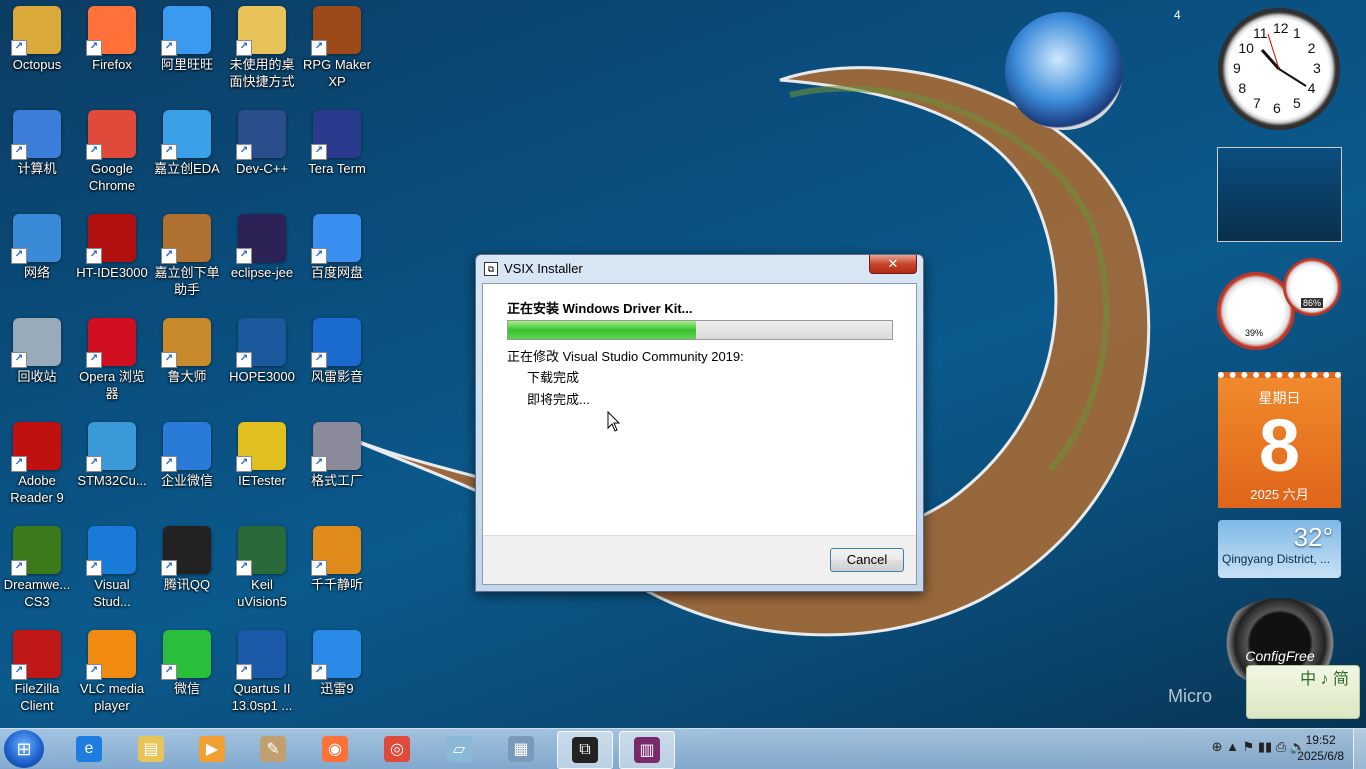  What do you see at coordinates (1303, 692) in the screenshot?
I see `ime-language-bar: 中 ♪ 简` at bounding box center [1303, 692].